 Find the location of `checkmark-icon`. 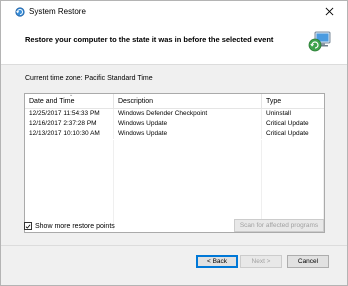

checkmark-icon is located at coordinates (28, 226).